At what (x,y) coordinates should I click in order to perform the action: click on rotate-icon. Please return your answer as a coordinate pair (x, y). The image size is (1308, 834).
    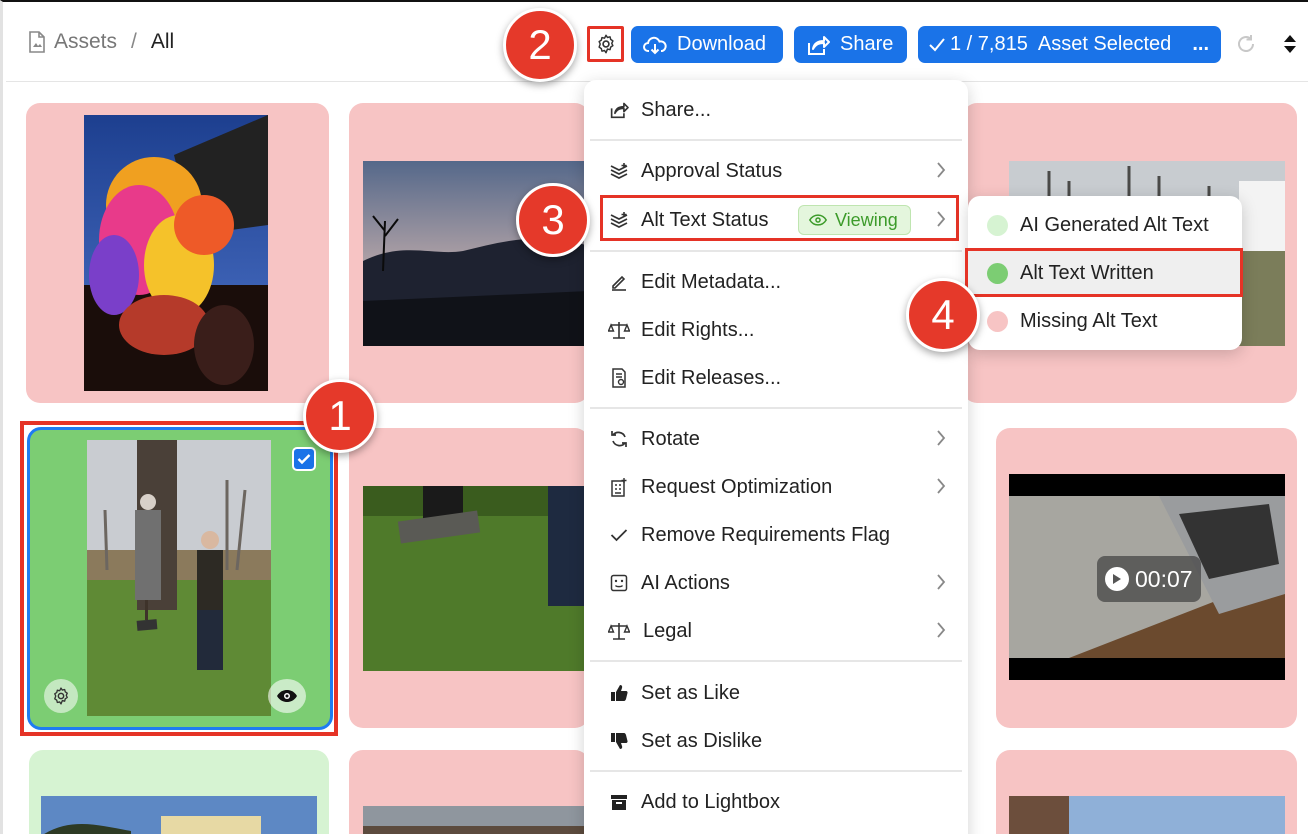
    Looking at the image, I should click on (619, 439).